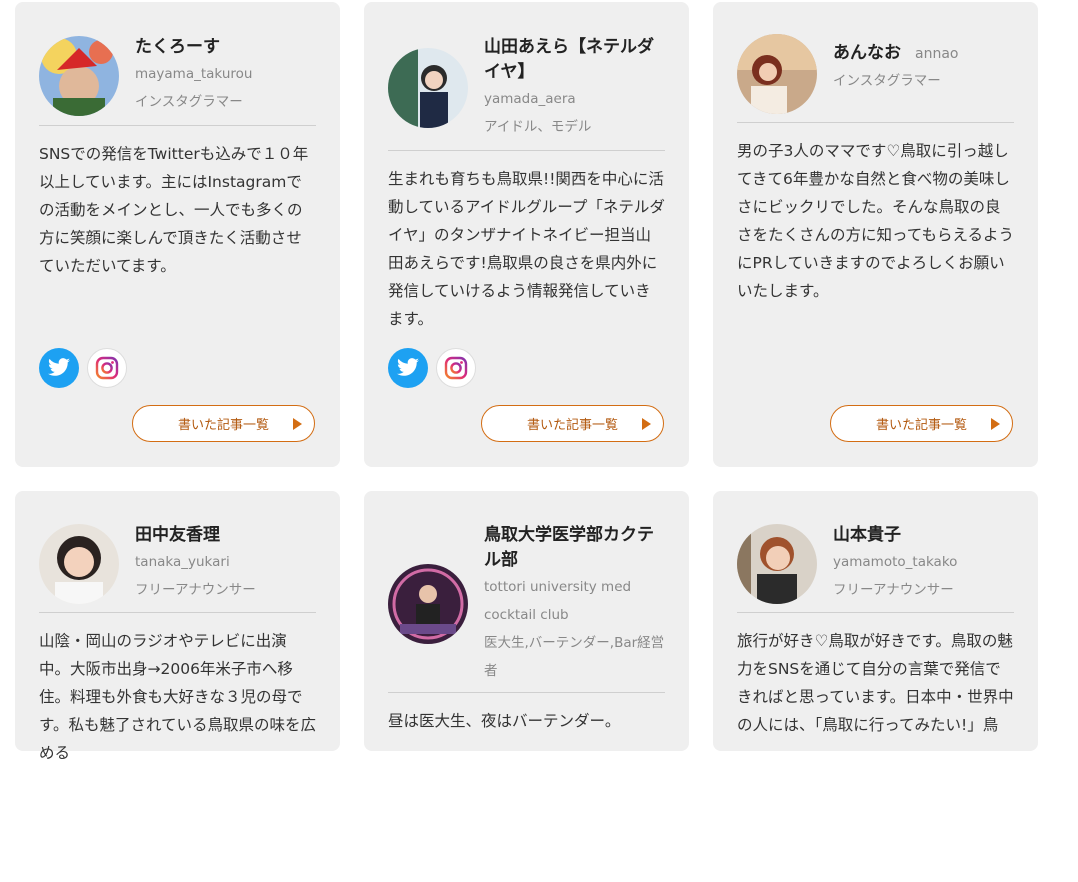 This screenshot has height=882, width=1078. Describe the element at coordinates (574, 656) in the screenshot. I see `writer-role: 医大生,バーテンダー,Bar経営者` at that location.